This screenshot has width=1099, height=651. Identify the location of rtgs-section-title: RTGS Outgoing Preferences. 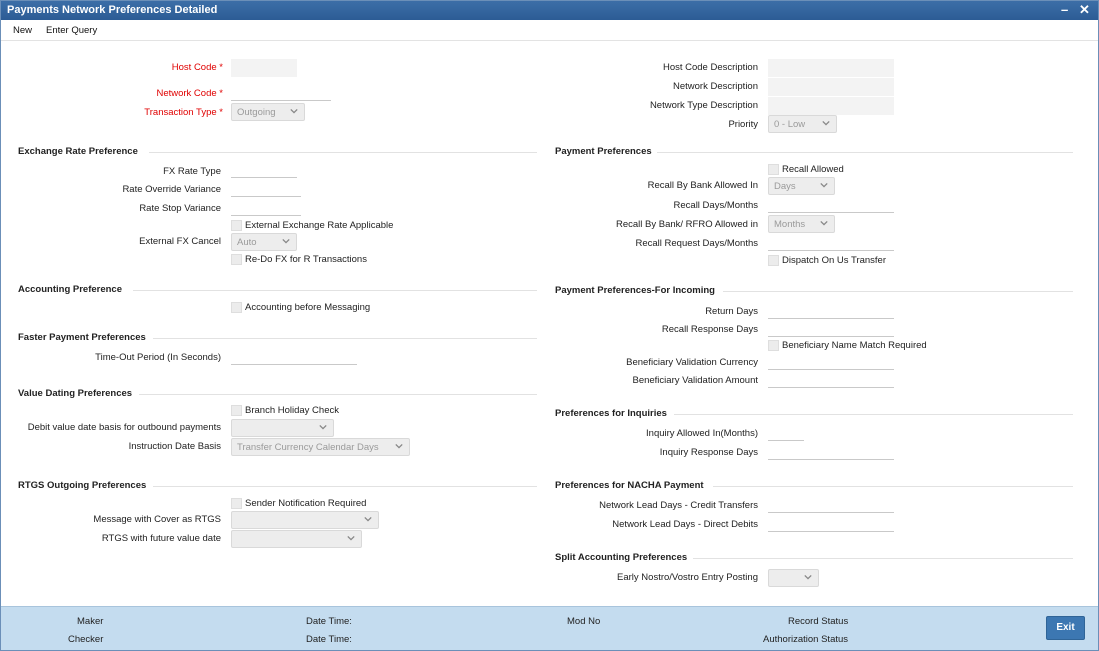
(82, 485).